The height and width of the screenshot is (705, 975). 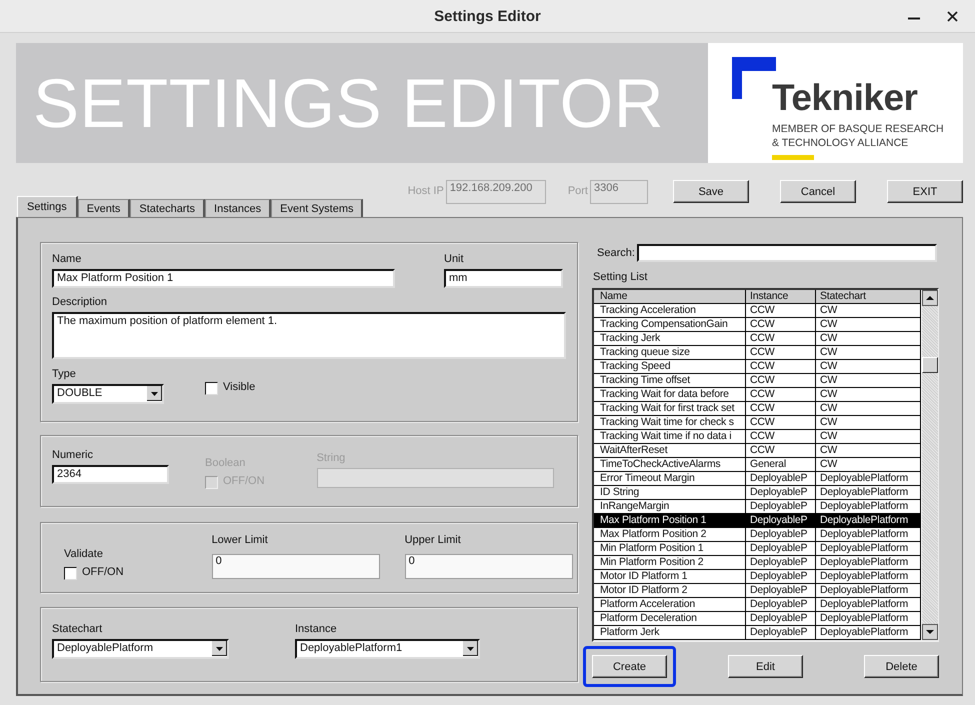 What do you see at coordinates (757, 423) in the screenshot?
I see `table-row: Tracking Wait time for check s CCW CW` at bounding box center [757, 423].